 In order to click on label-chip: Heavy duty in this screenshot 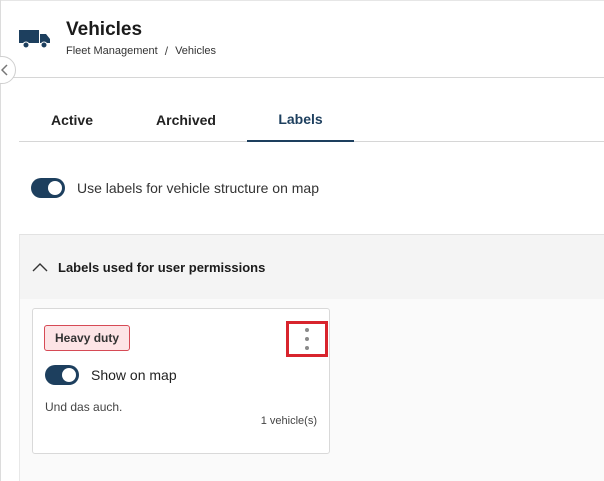, I will do `click(87, 338)`.